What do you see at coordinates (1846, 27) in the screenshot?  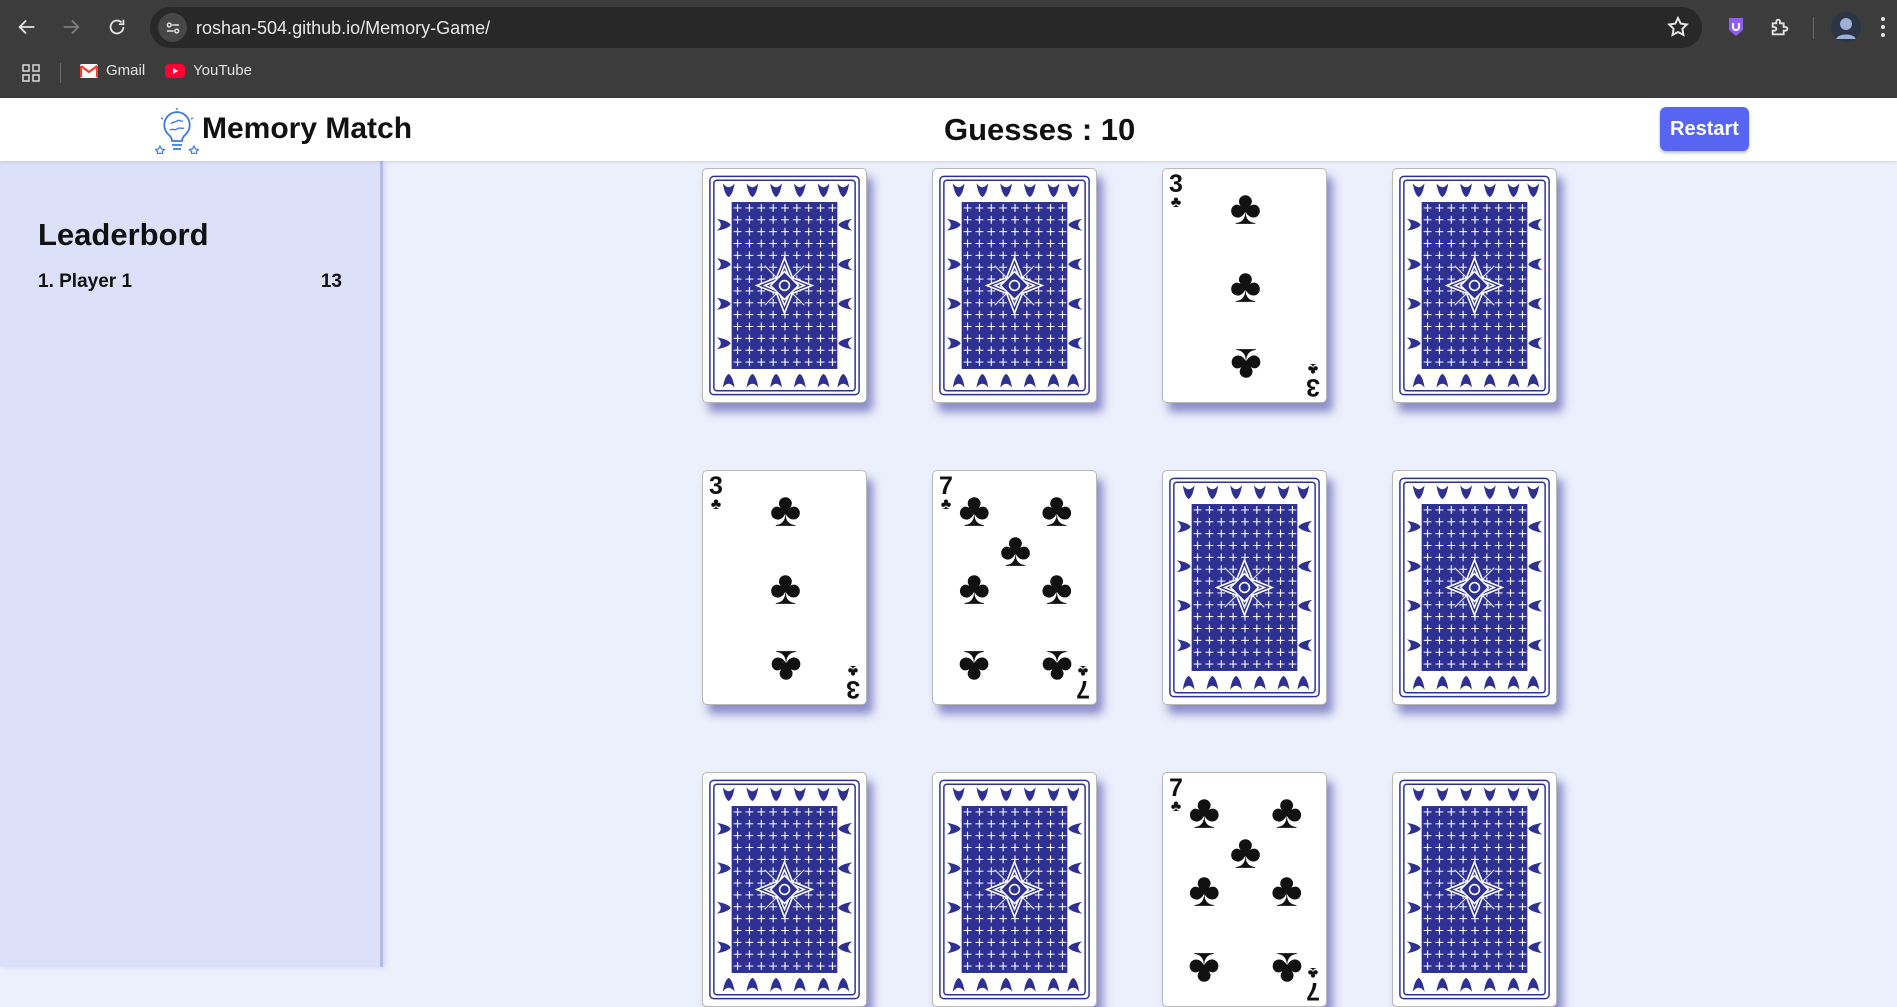 I see `profile-avatar` at bounding box center [1846, 27].